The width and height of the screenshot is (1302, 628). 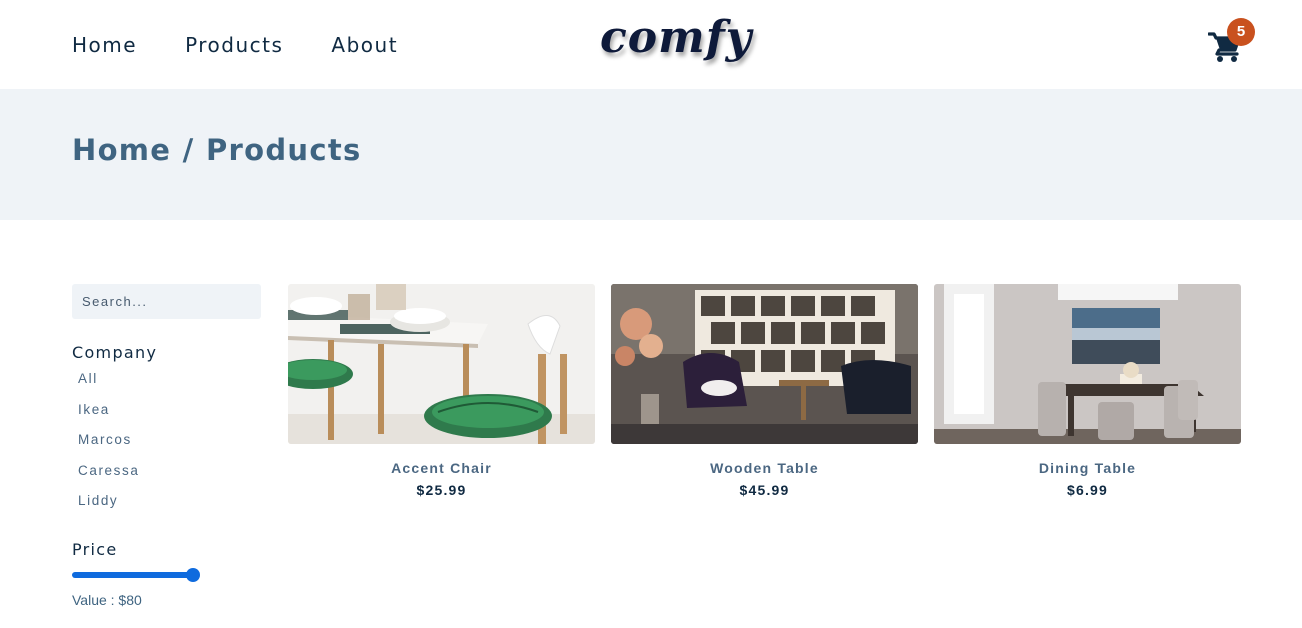 I want to click on cart-count-badge: 5, so click(x=1241, y=32).